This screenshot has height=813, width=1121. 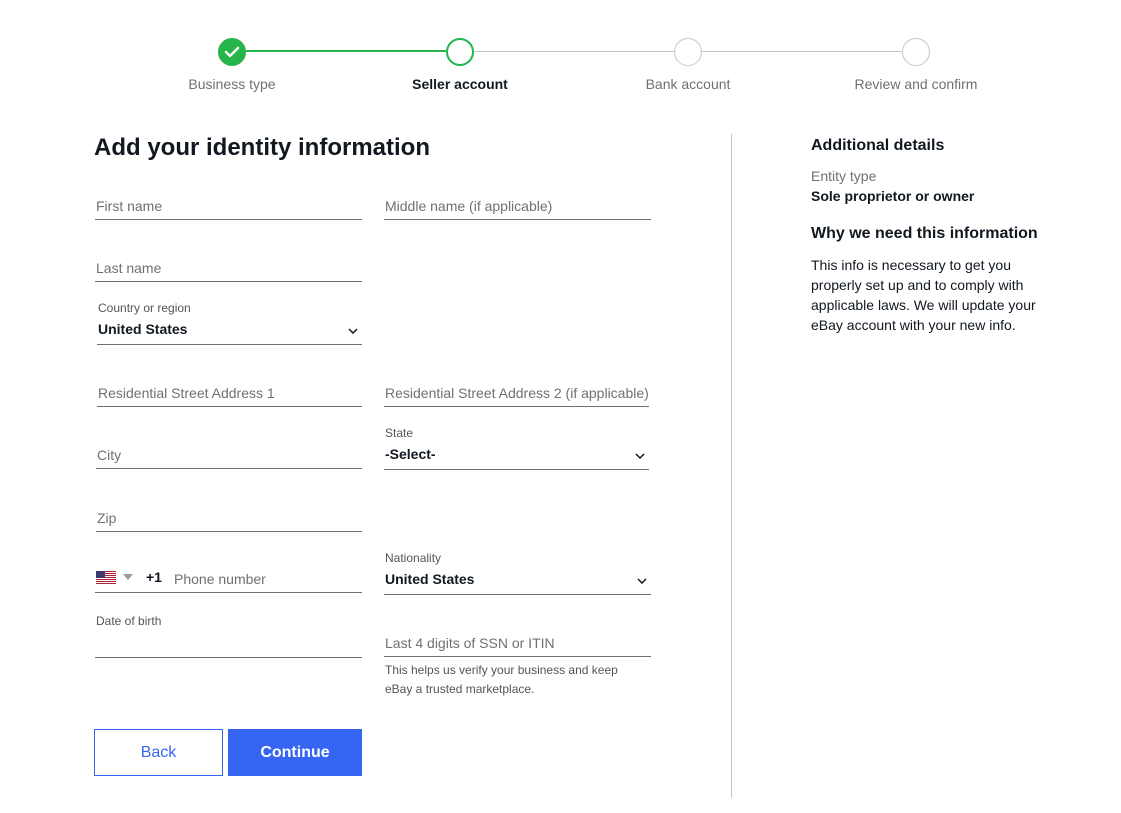 What do you see at coordinates (129, 268) in the screenshot?
I see `last-name-placeholder: Last name` at bounding box center [129, 268].